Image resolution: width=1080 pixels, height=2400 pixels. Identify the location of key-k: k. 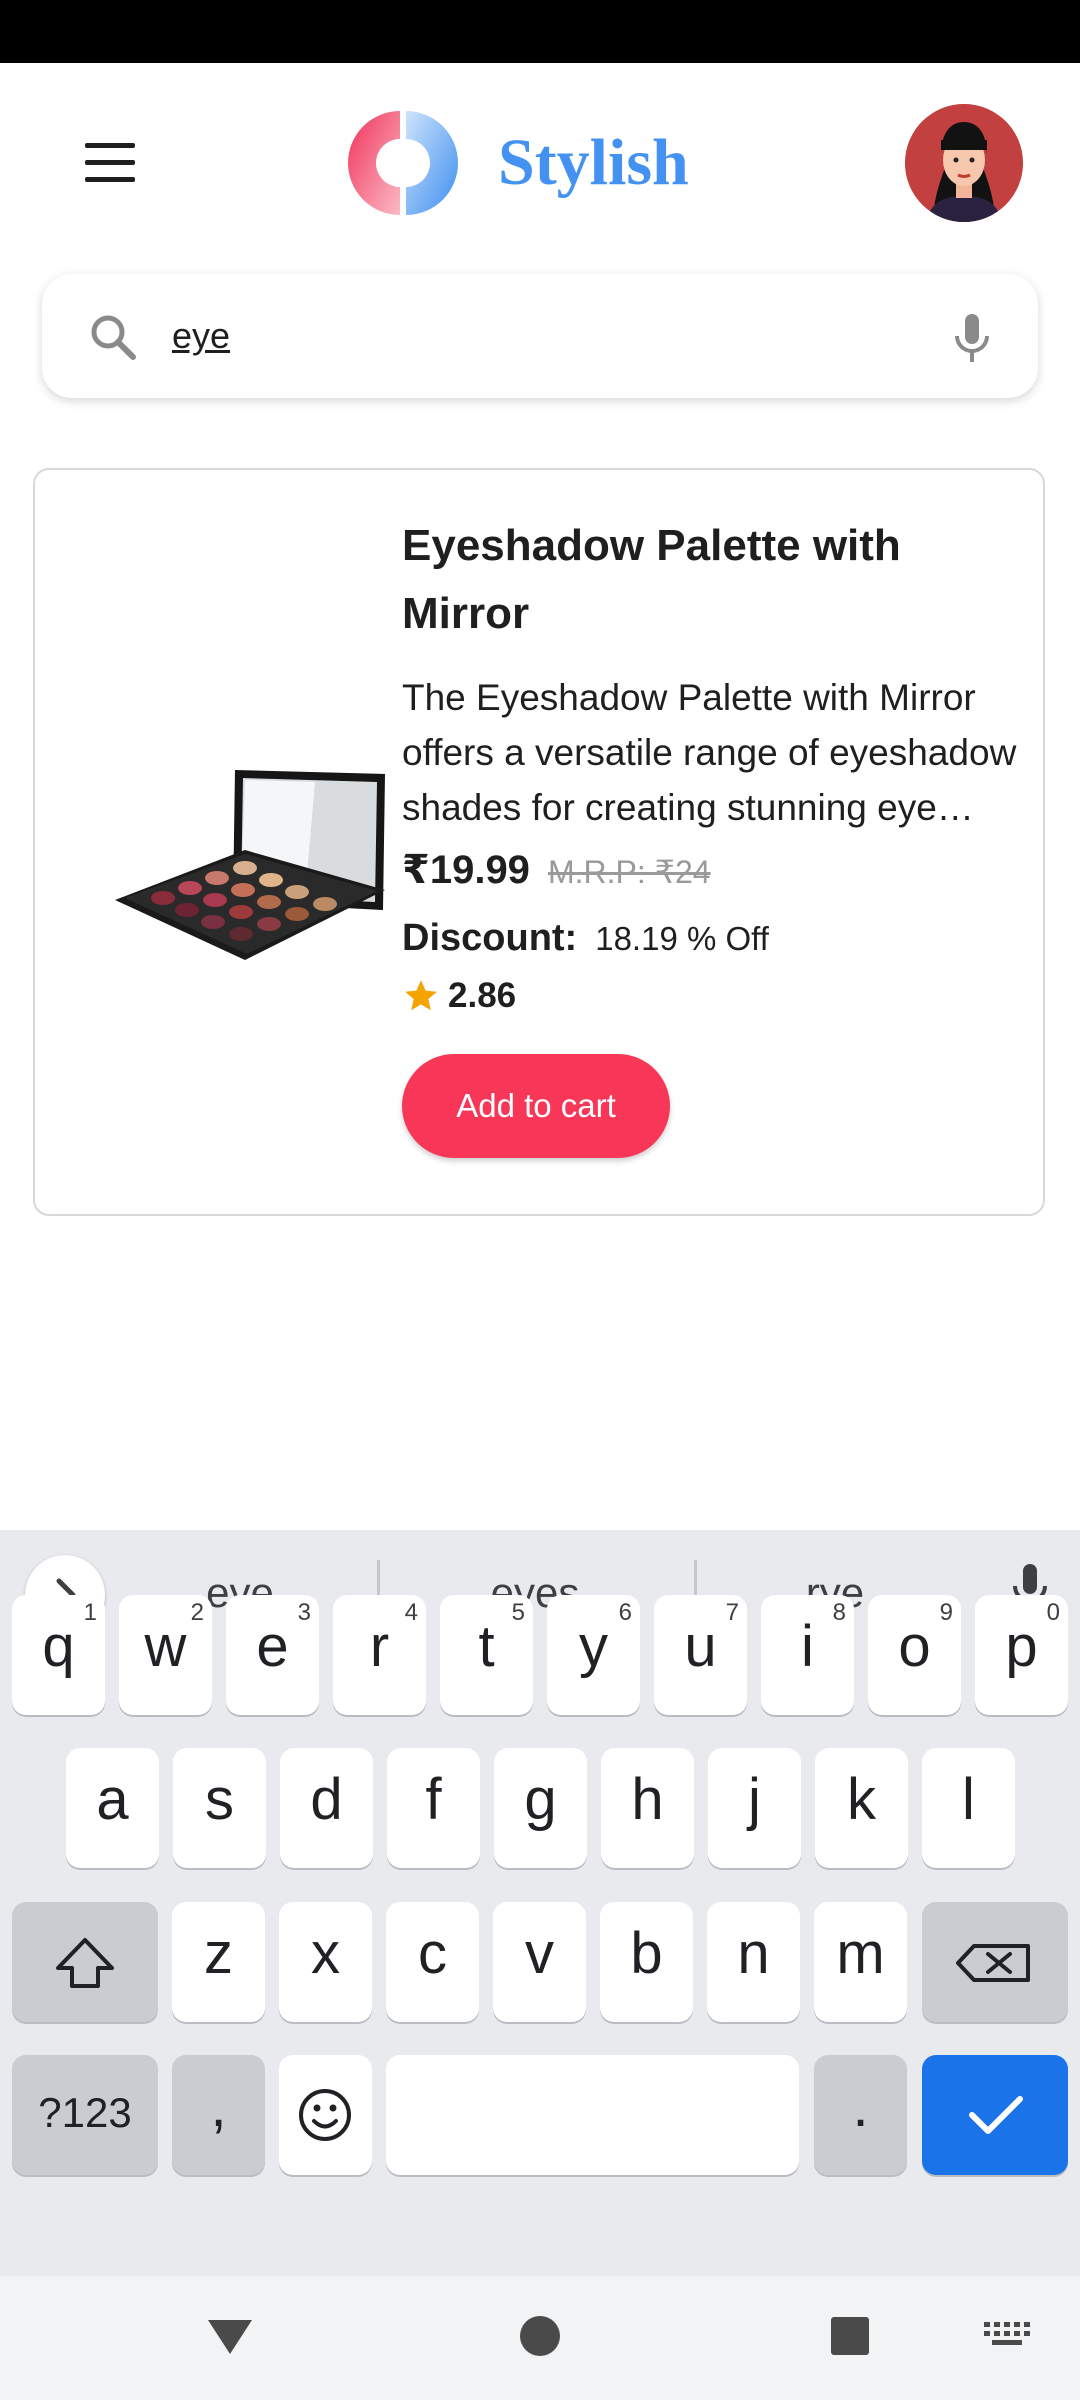
(861, 1808).